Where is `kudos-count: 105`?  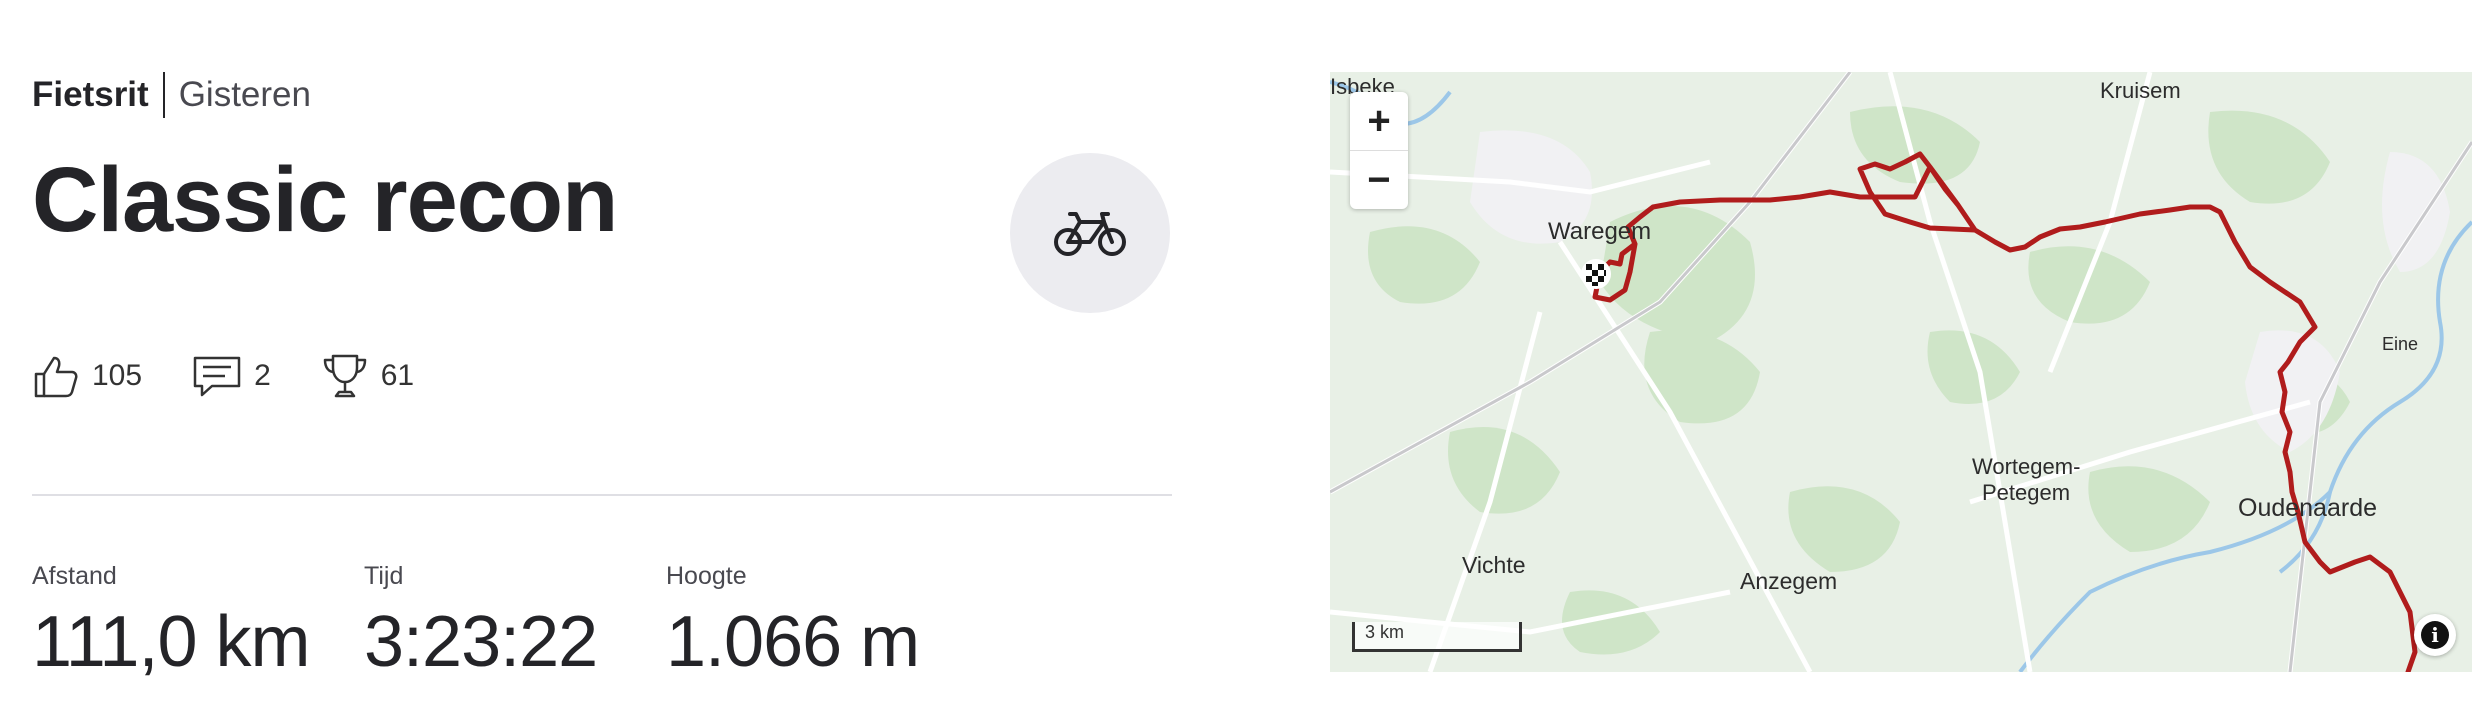 kudos-count: 105 is located at coordinates (117, 375).